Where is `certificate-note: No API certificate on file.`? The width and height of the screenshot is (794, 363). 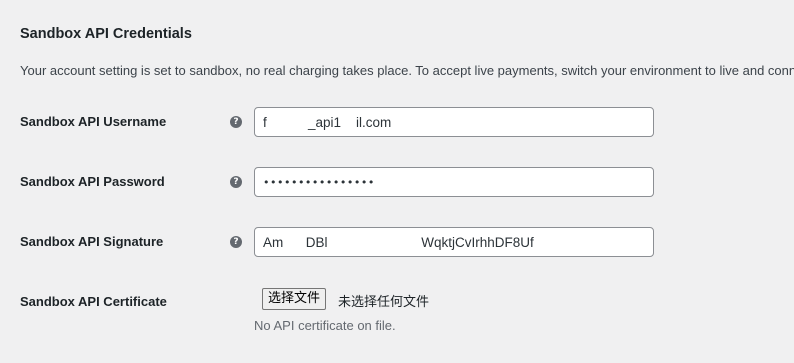
certificate-note: No API certificate on file. is located at coordinates (325, 325).